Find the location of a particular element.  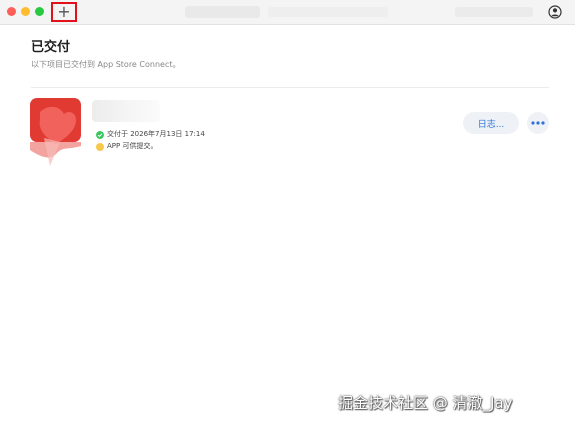

minimize-window-button is located at coordinates (25, 11).